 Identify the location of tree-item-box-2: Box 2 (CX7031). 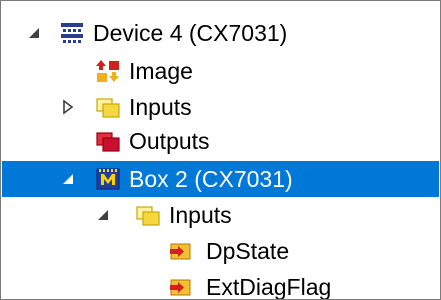
(220, 179).